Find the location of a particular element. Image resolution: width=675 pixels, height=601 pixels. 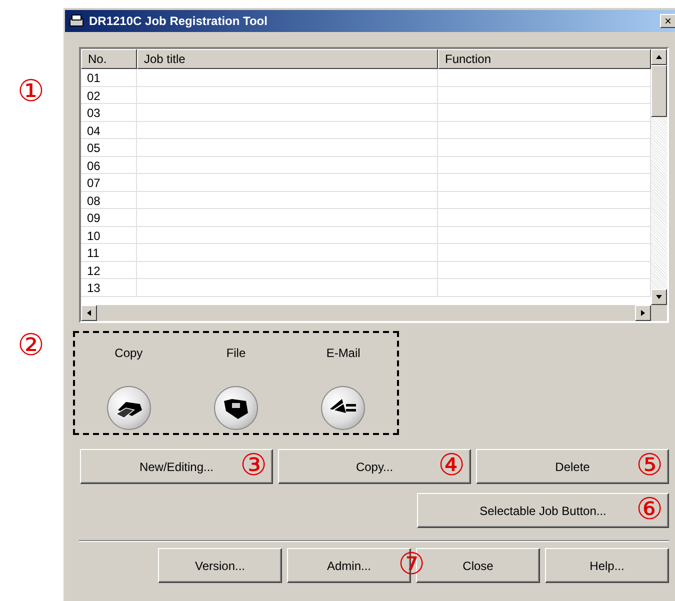

table-cell: 10 is located at coordinates (93, 235).